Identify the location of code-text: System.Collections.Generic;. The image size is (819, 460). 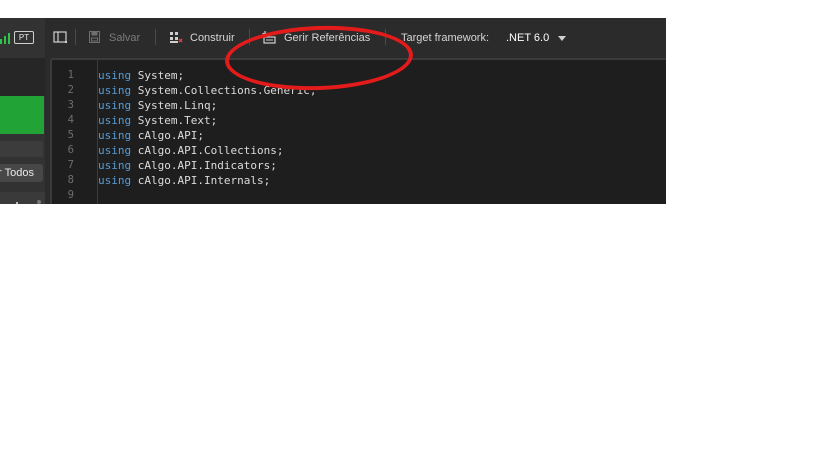
(224, 90).